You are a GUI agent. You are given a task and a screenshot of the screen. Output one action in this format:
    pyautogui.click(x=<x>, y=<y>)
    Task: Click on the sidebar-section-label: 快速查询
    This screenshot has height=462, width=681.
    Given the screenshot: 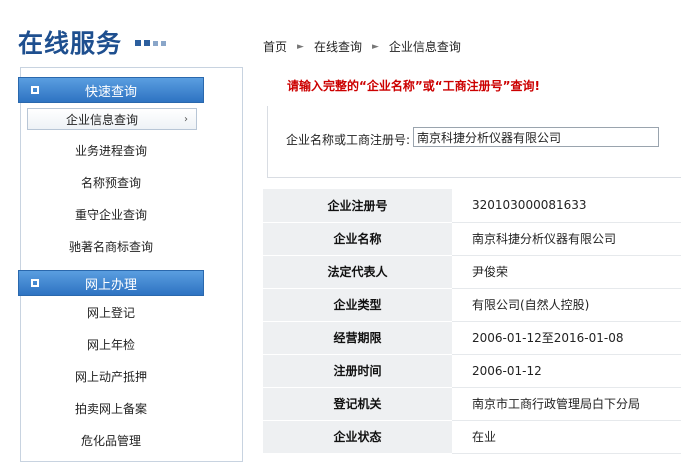 What is the action you would take?
    pyautogui.click(x=110, y=92)
    